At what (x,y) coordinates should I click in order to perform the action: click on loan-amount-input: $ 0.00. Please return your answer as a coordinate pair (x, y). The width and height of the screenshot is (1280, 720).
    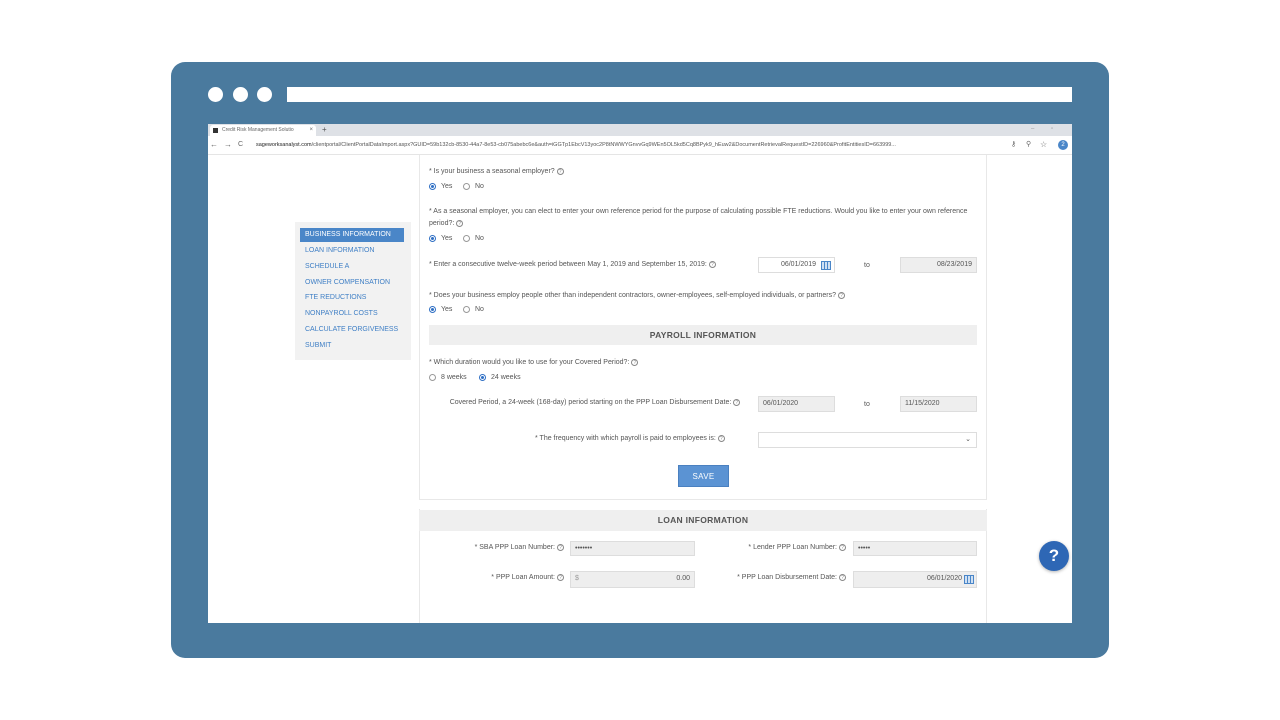
    Looking at the image, I should click on (632, 579).